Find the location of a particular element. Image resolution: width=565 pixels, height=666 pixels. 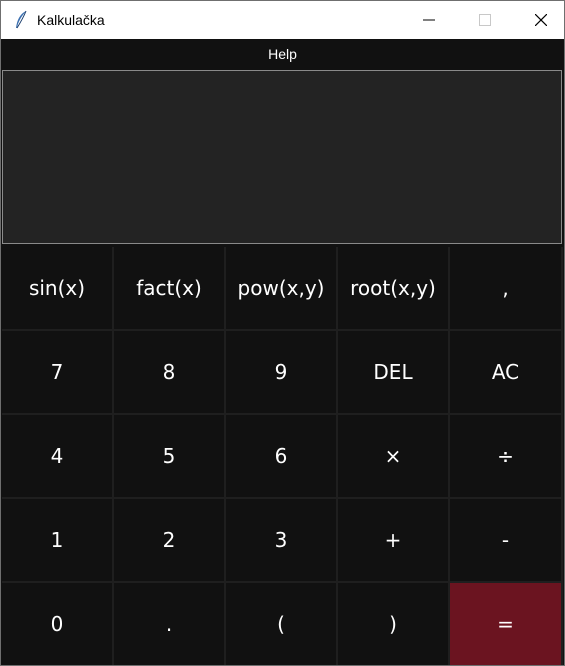

window-controls is located at coordinates (480, 20).